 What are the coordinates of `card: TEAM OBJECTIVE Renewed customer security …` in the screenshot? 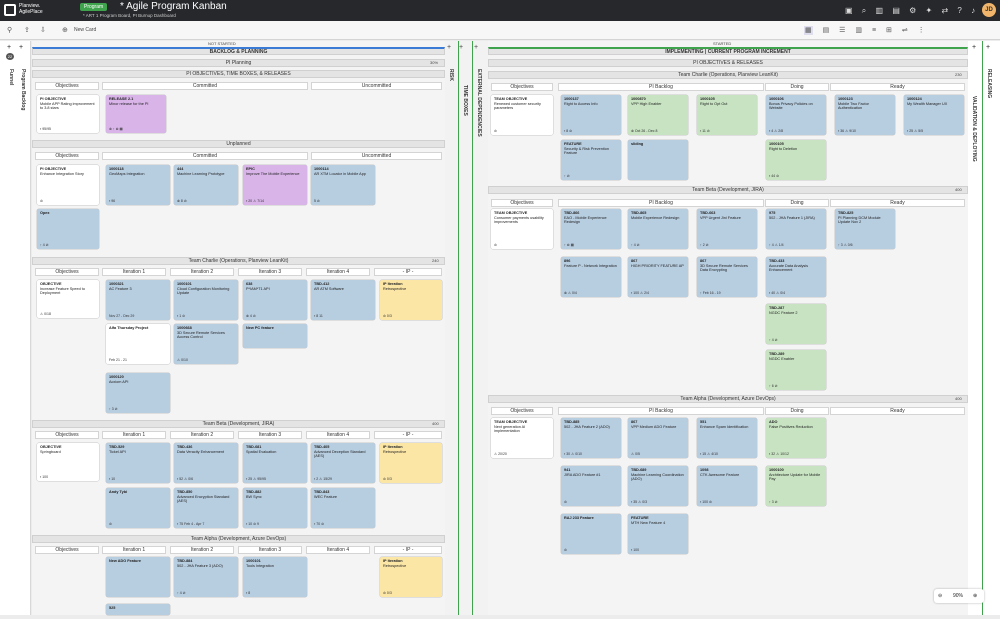 It's located at (522, 115).